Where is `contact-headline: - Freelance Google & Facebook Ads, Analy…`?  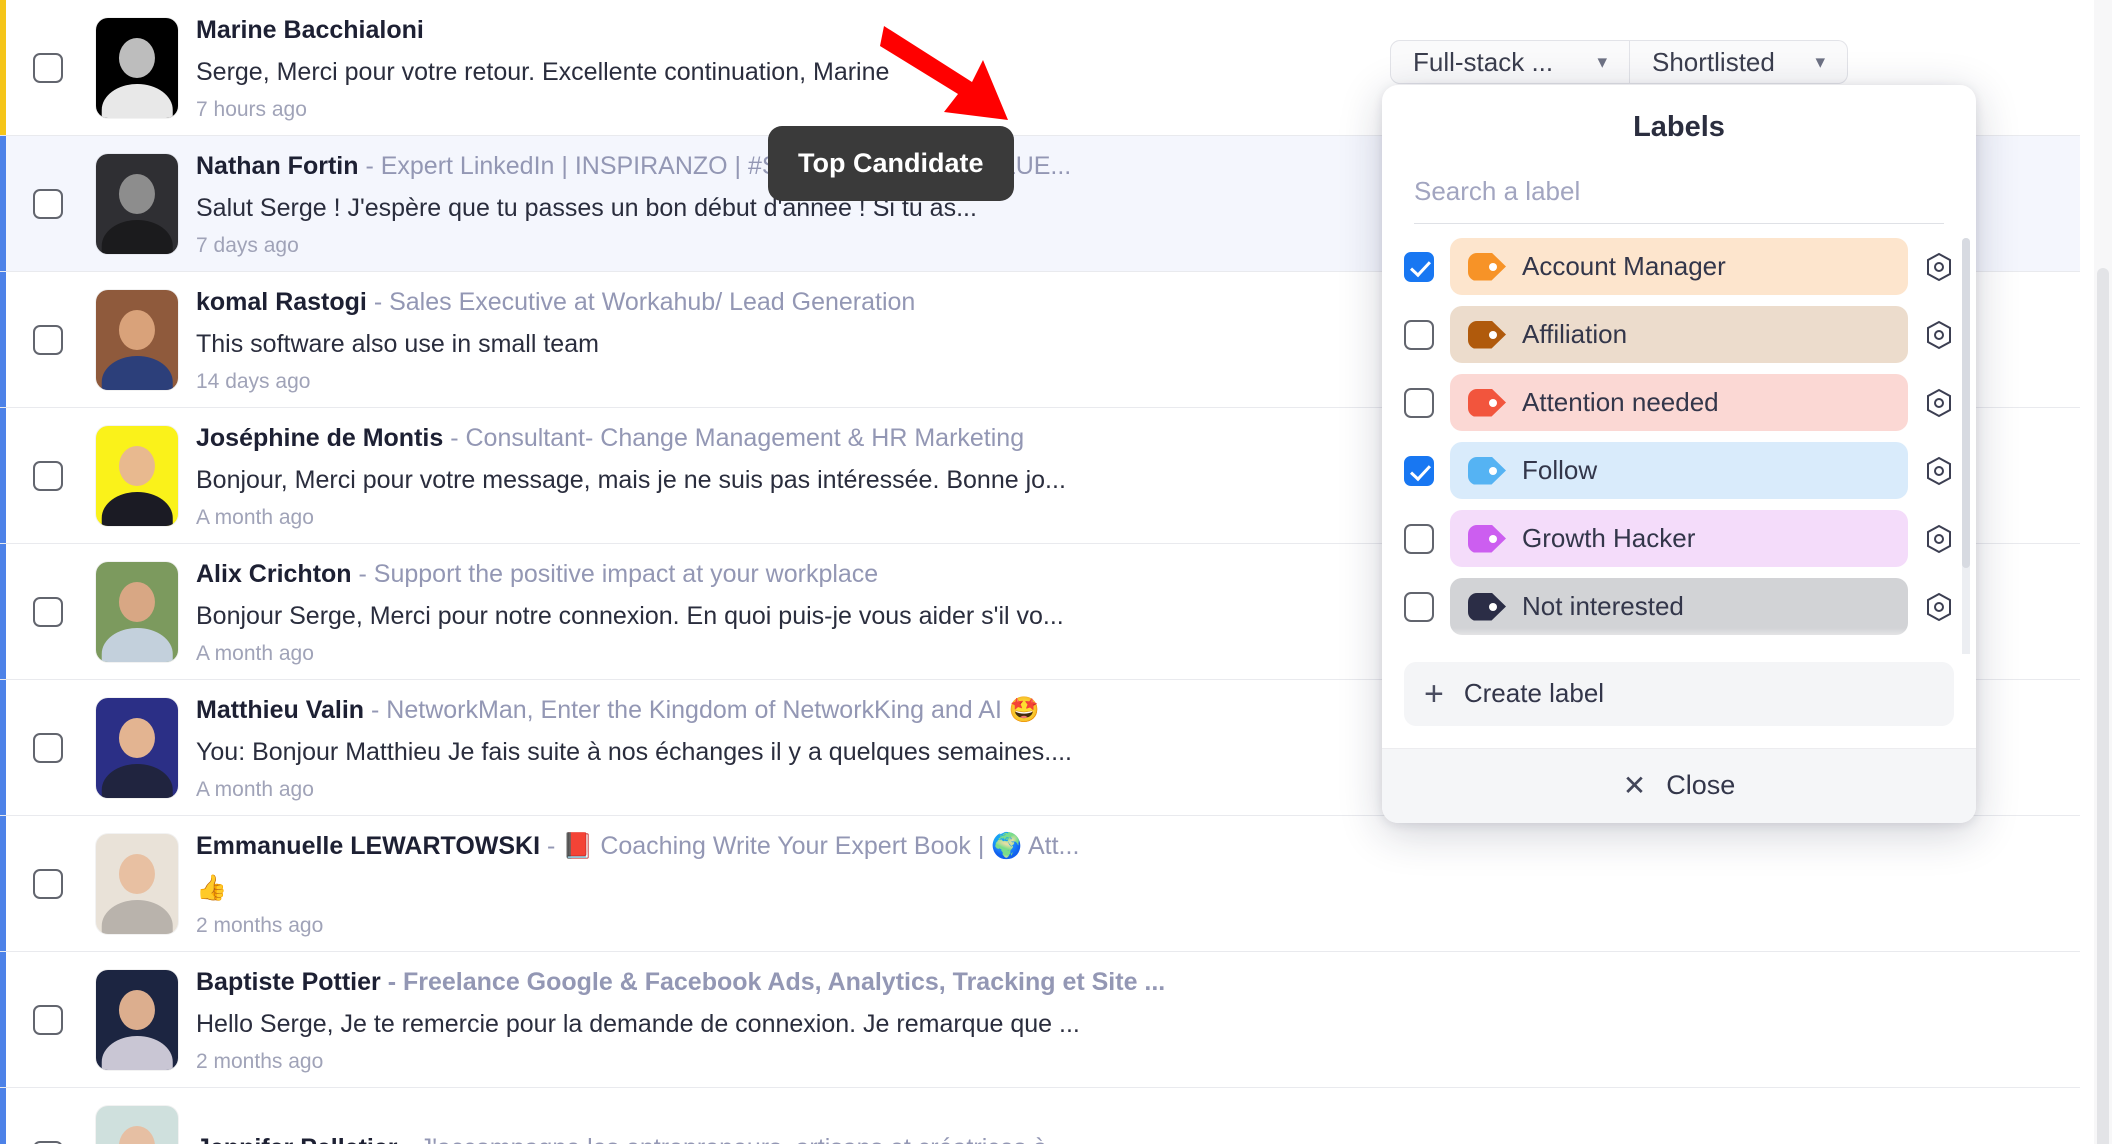
contact-headline: - Freelance Google & Facebook Ads, Analy… is located at coordinates (773, 981).